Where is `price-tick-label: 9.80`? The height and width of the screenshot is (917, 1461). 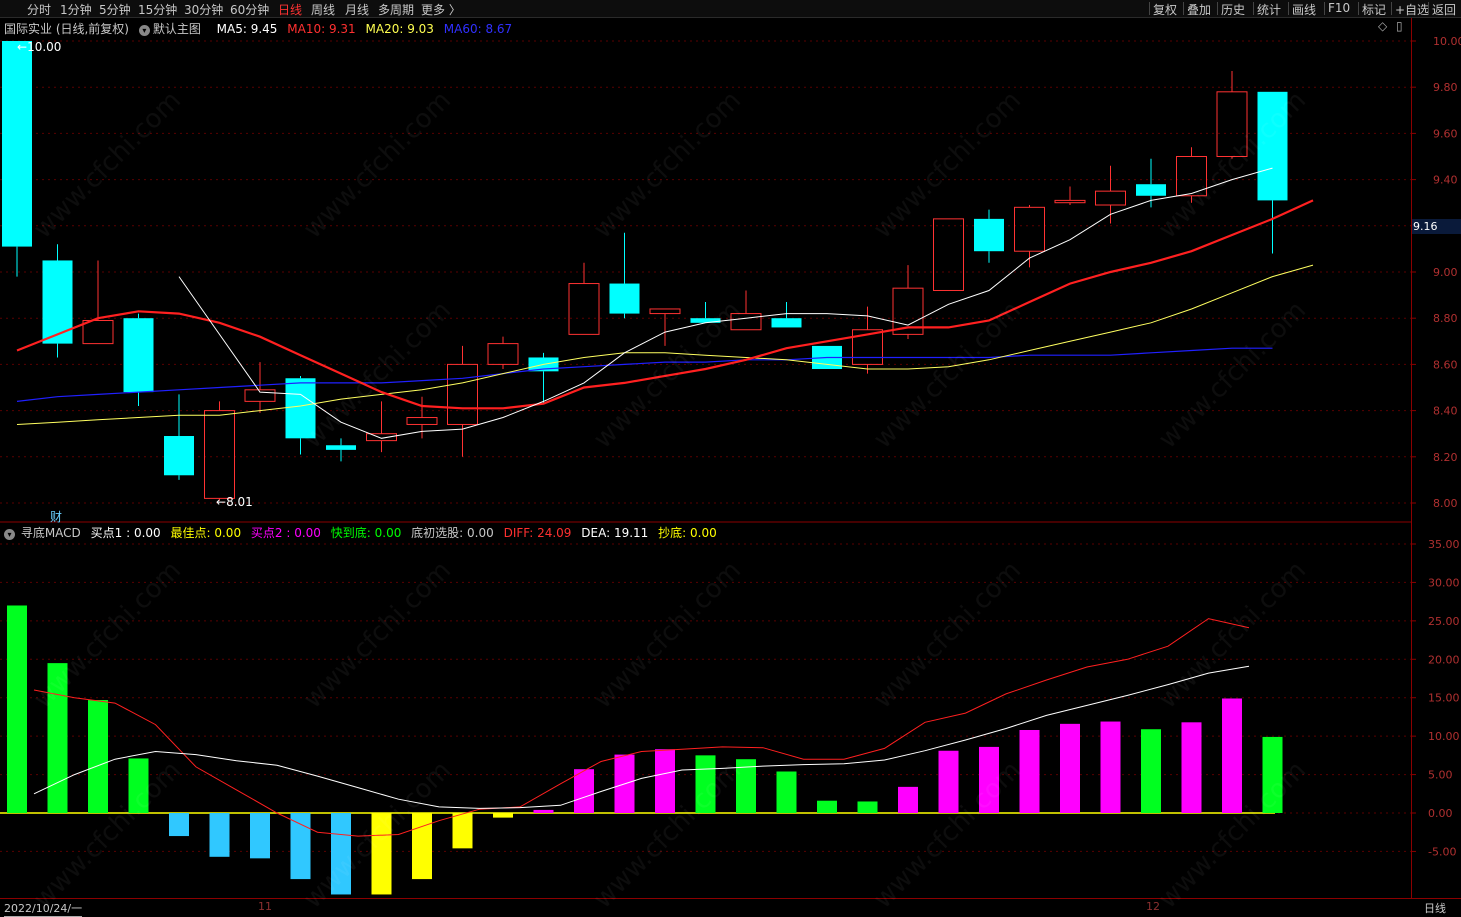
price-tick-label: 9.80 is located at coordinates (1445, 87).